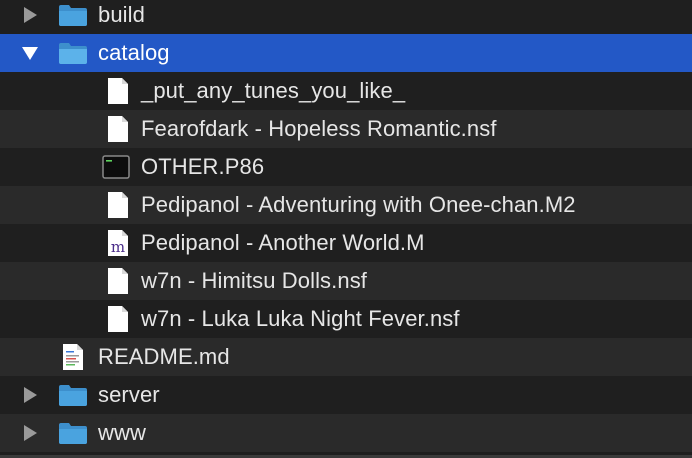 The width and height of the screenshot is (692, 458). I want to click on tree-row-file: w7n - Luka Luka Night Fever.nsf, so click(346, 319).